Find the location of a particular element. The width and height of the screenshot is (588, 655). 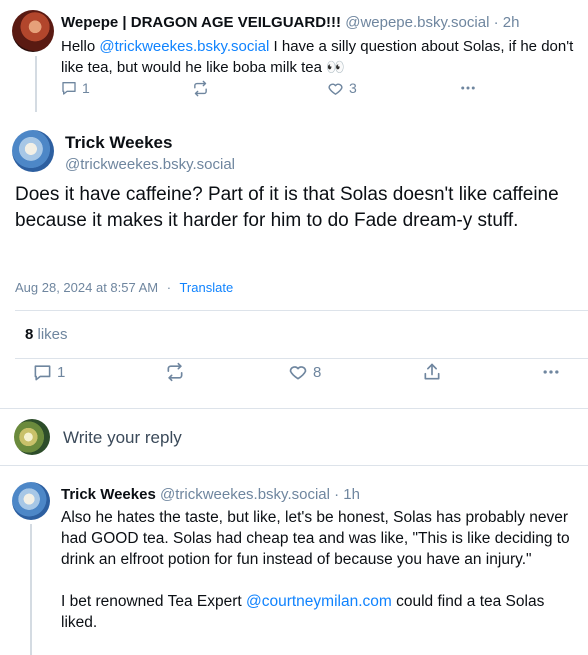

reply-placeholder: Write your reply is located at coordinates (122, 438).